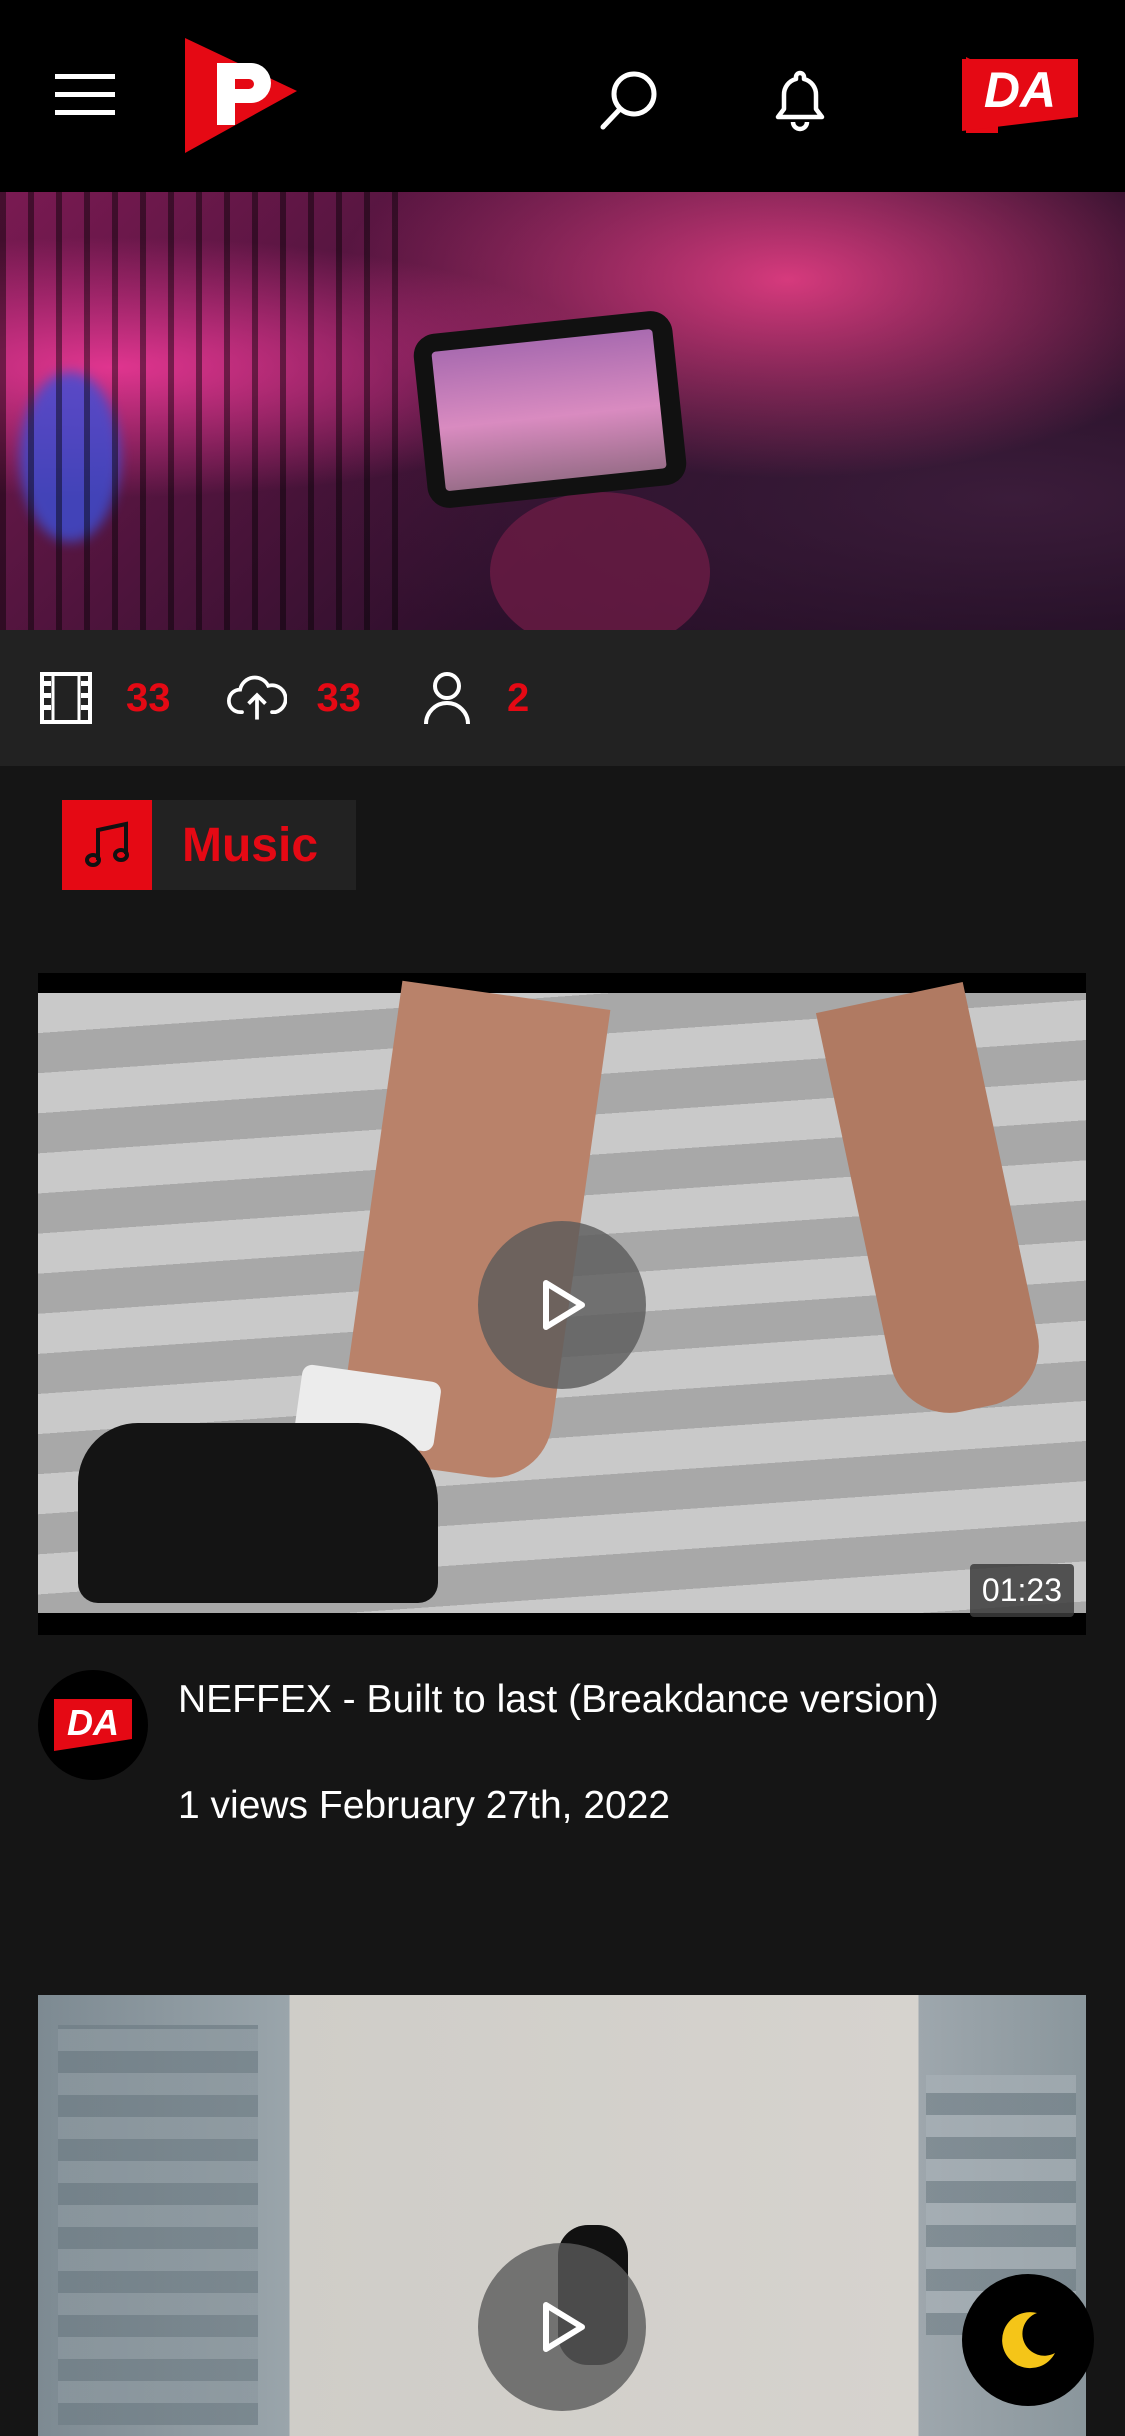 The image size is (1125, 2436). What do you see at coordinates (339, 697) in the screenshot?
I see `stat-uploads-count: 33` at bounding box center [339, 697].